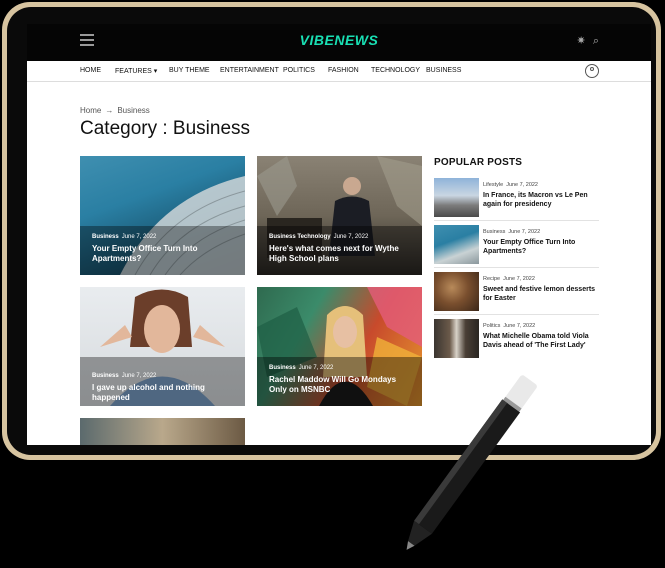 The image size is (665, 568). Describe the element at coordinates (471, 462) in the screenshot. I see `stylus-pen` at that location.